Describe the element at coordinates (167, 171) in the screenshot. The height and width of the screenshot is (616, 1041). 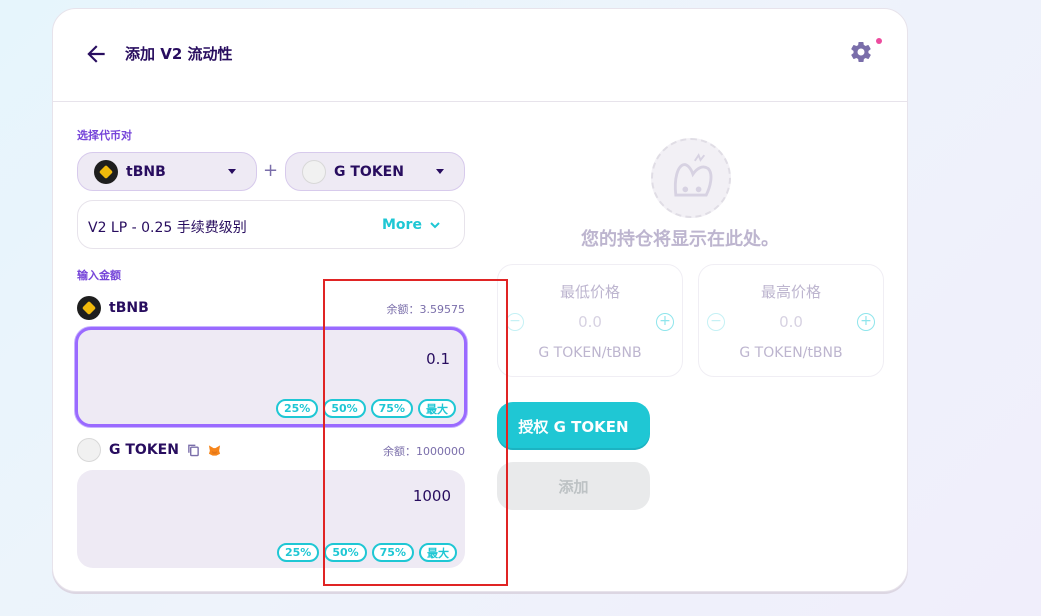
I see `token-a-select: tBNB` at that location.